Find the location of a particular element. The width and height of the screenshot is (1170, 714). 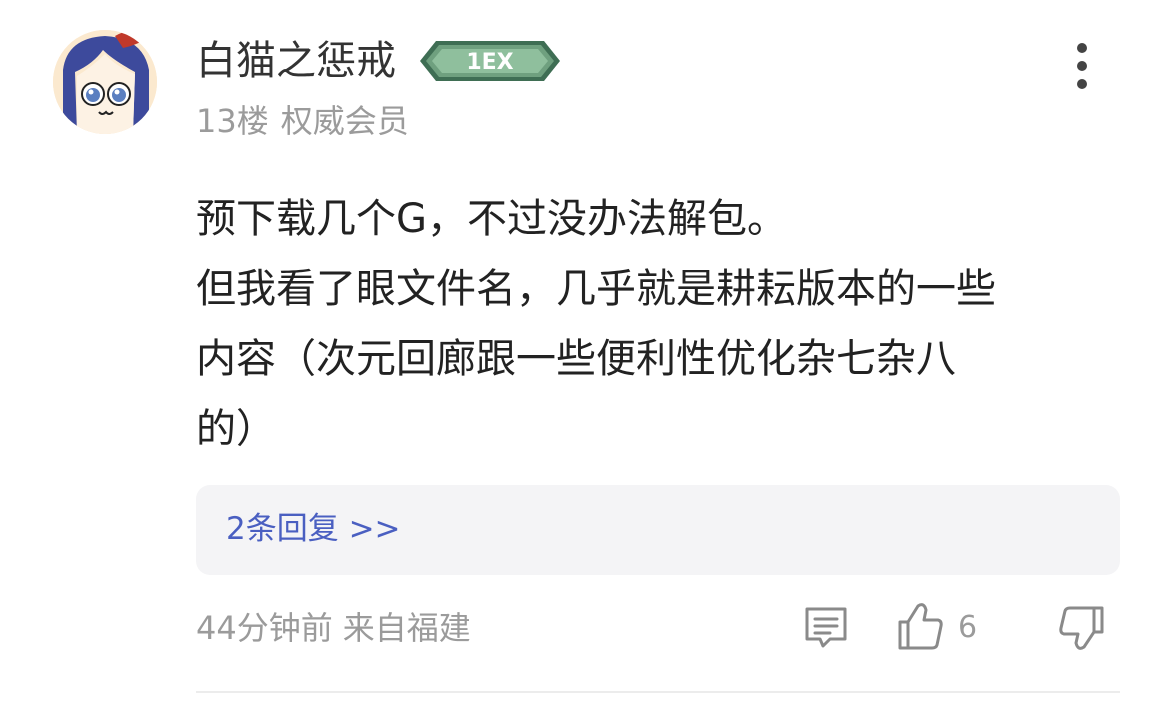

level-badge: 1EX is located at coordinates (490, 61).